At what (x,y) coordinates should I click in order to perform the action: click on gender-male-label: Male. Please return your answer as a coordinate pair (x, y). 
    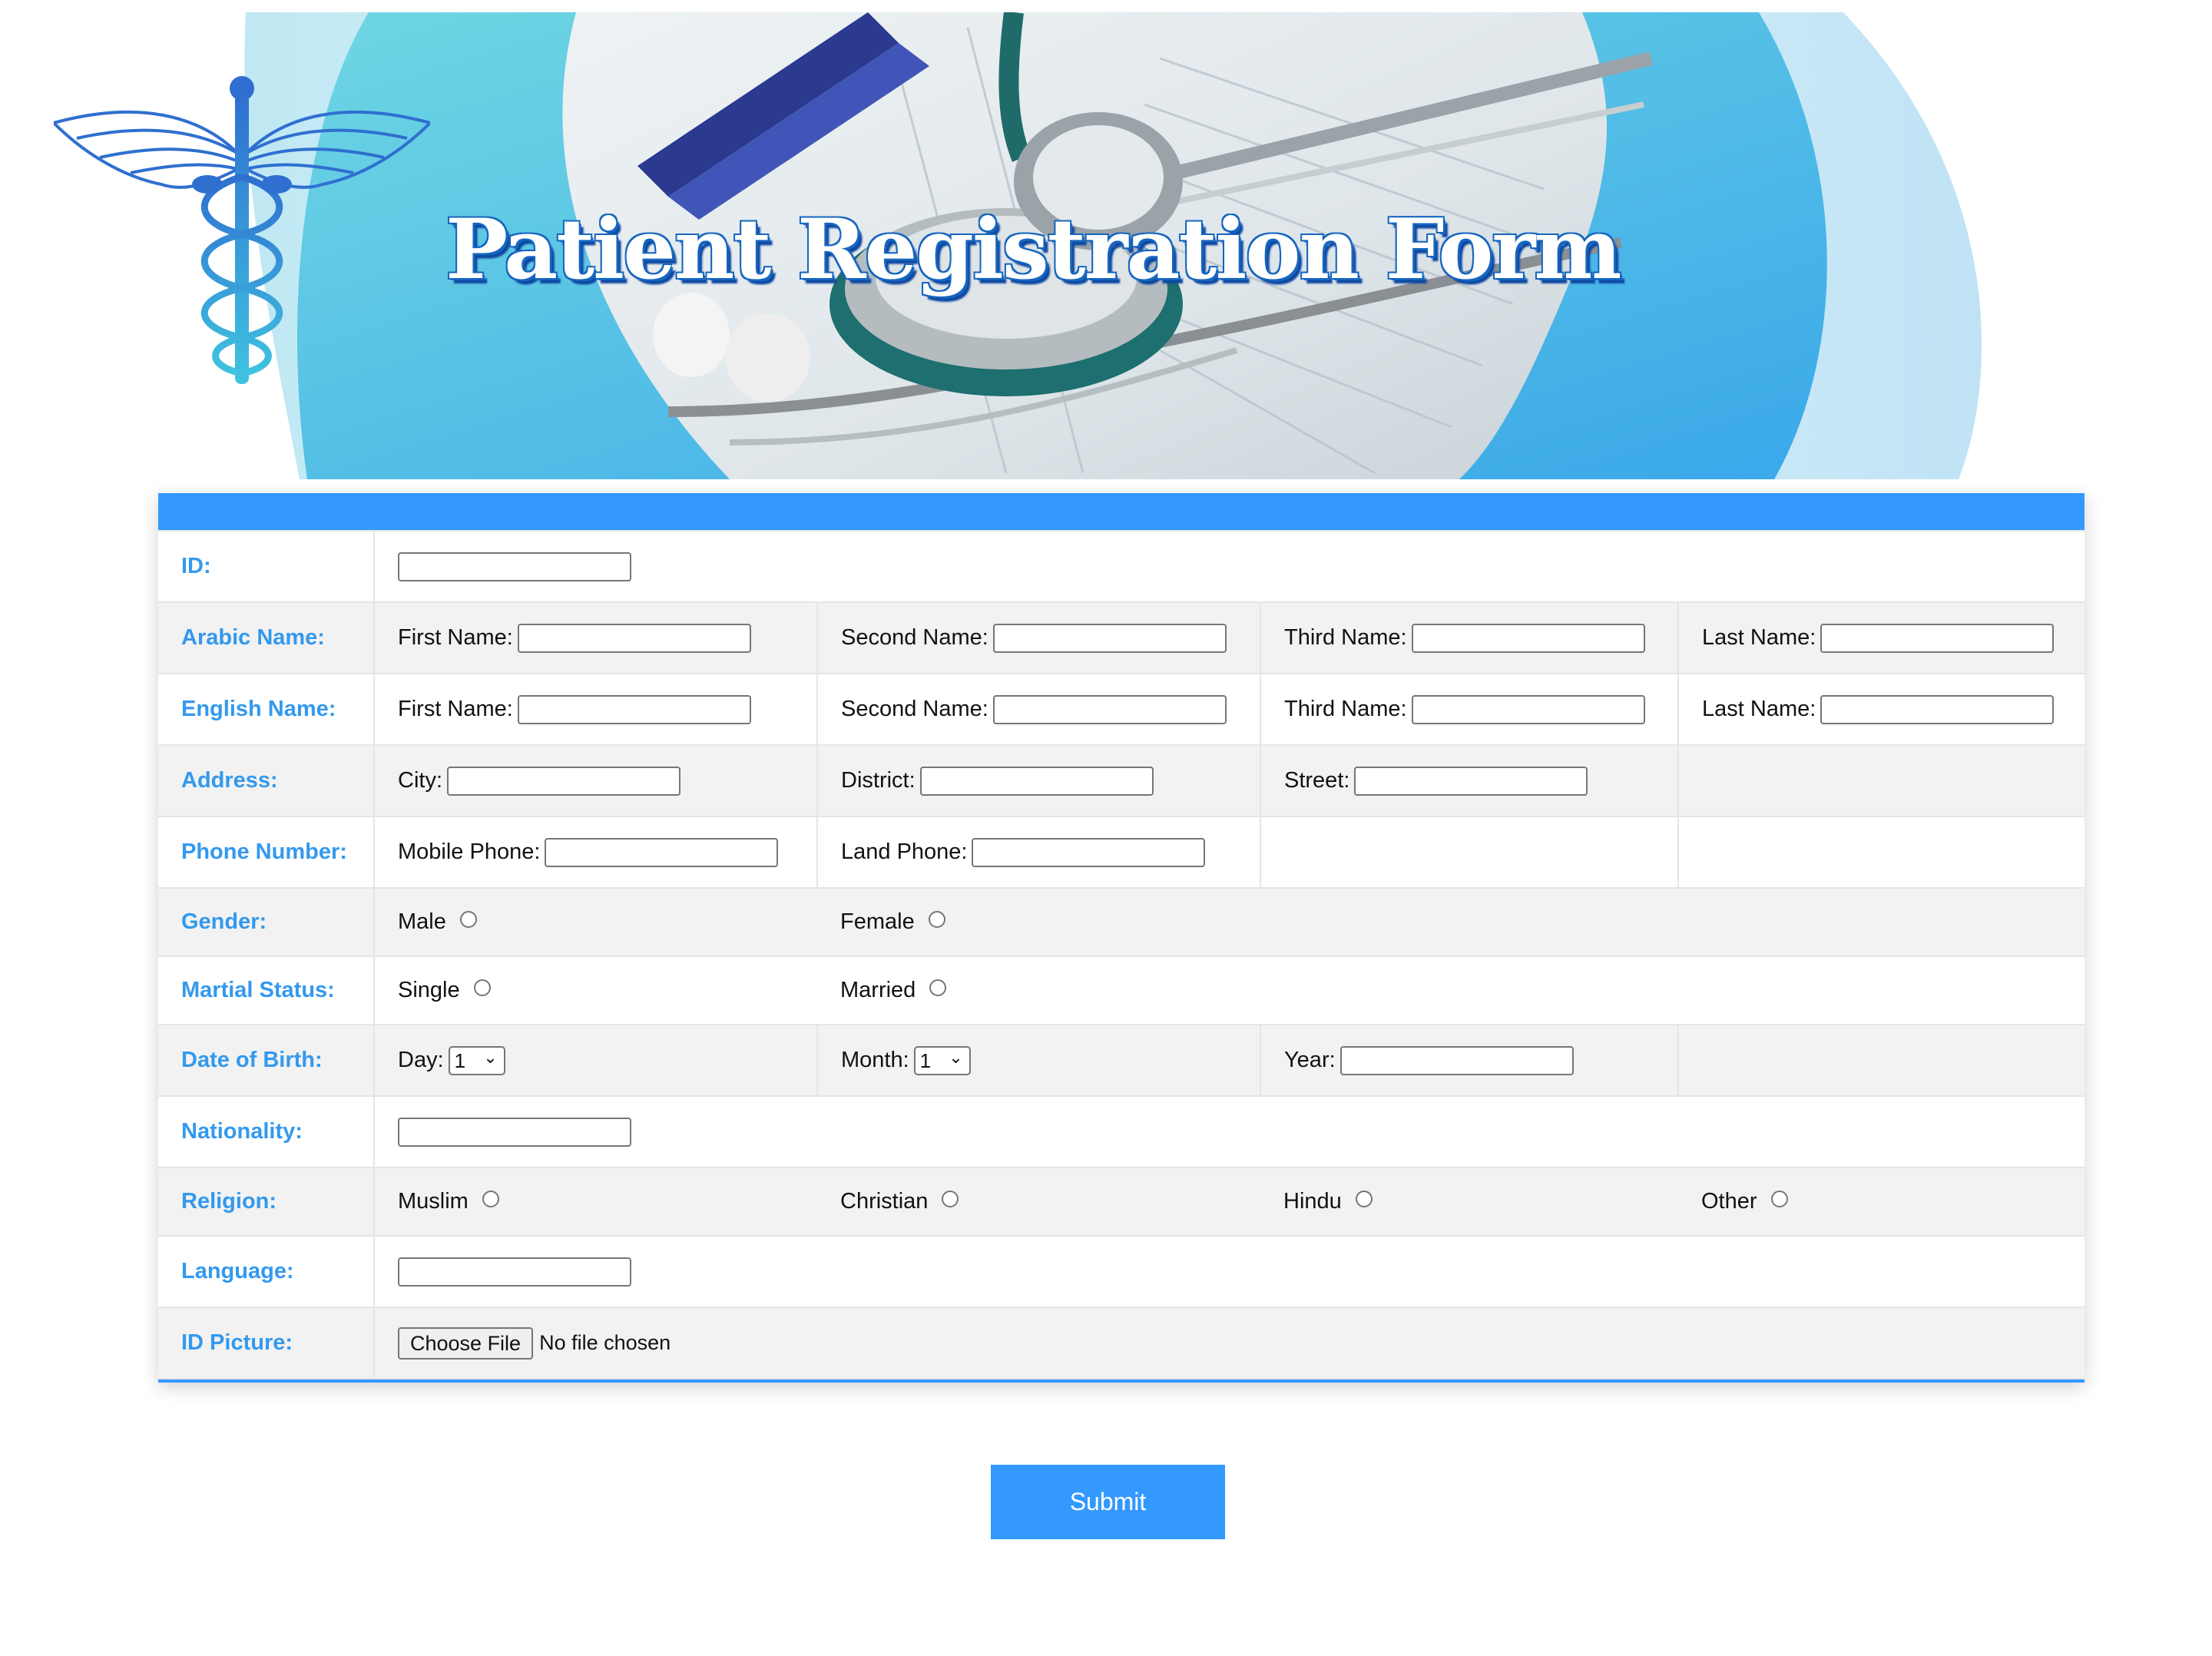
    Looking at the image, I should click on (422, 922).